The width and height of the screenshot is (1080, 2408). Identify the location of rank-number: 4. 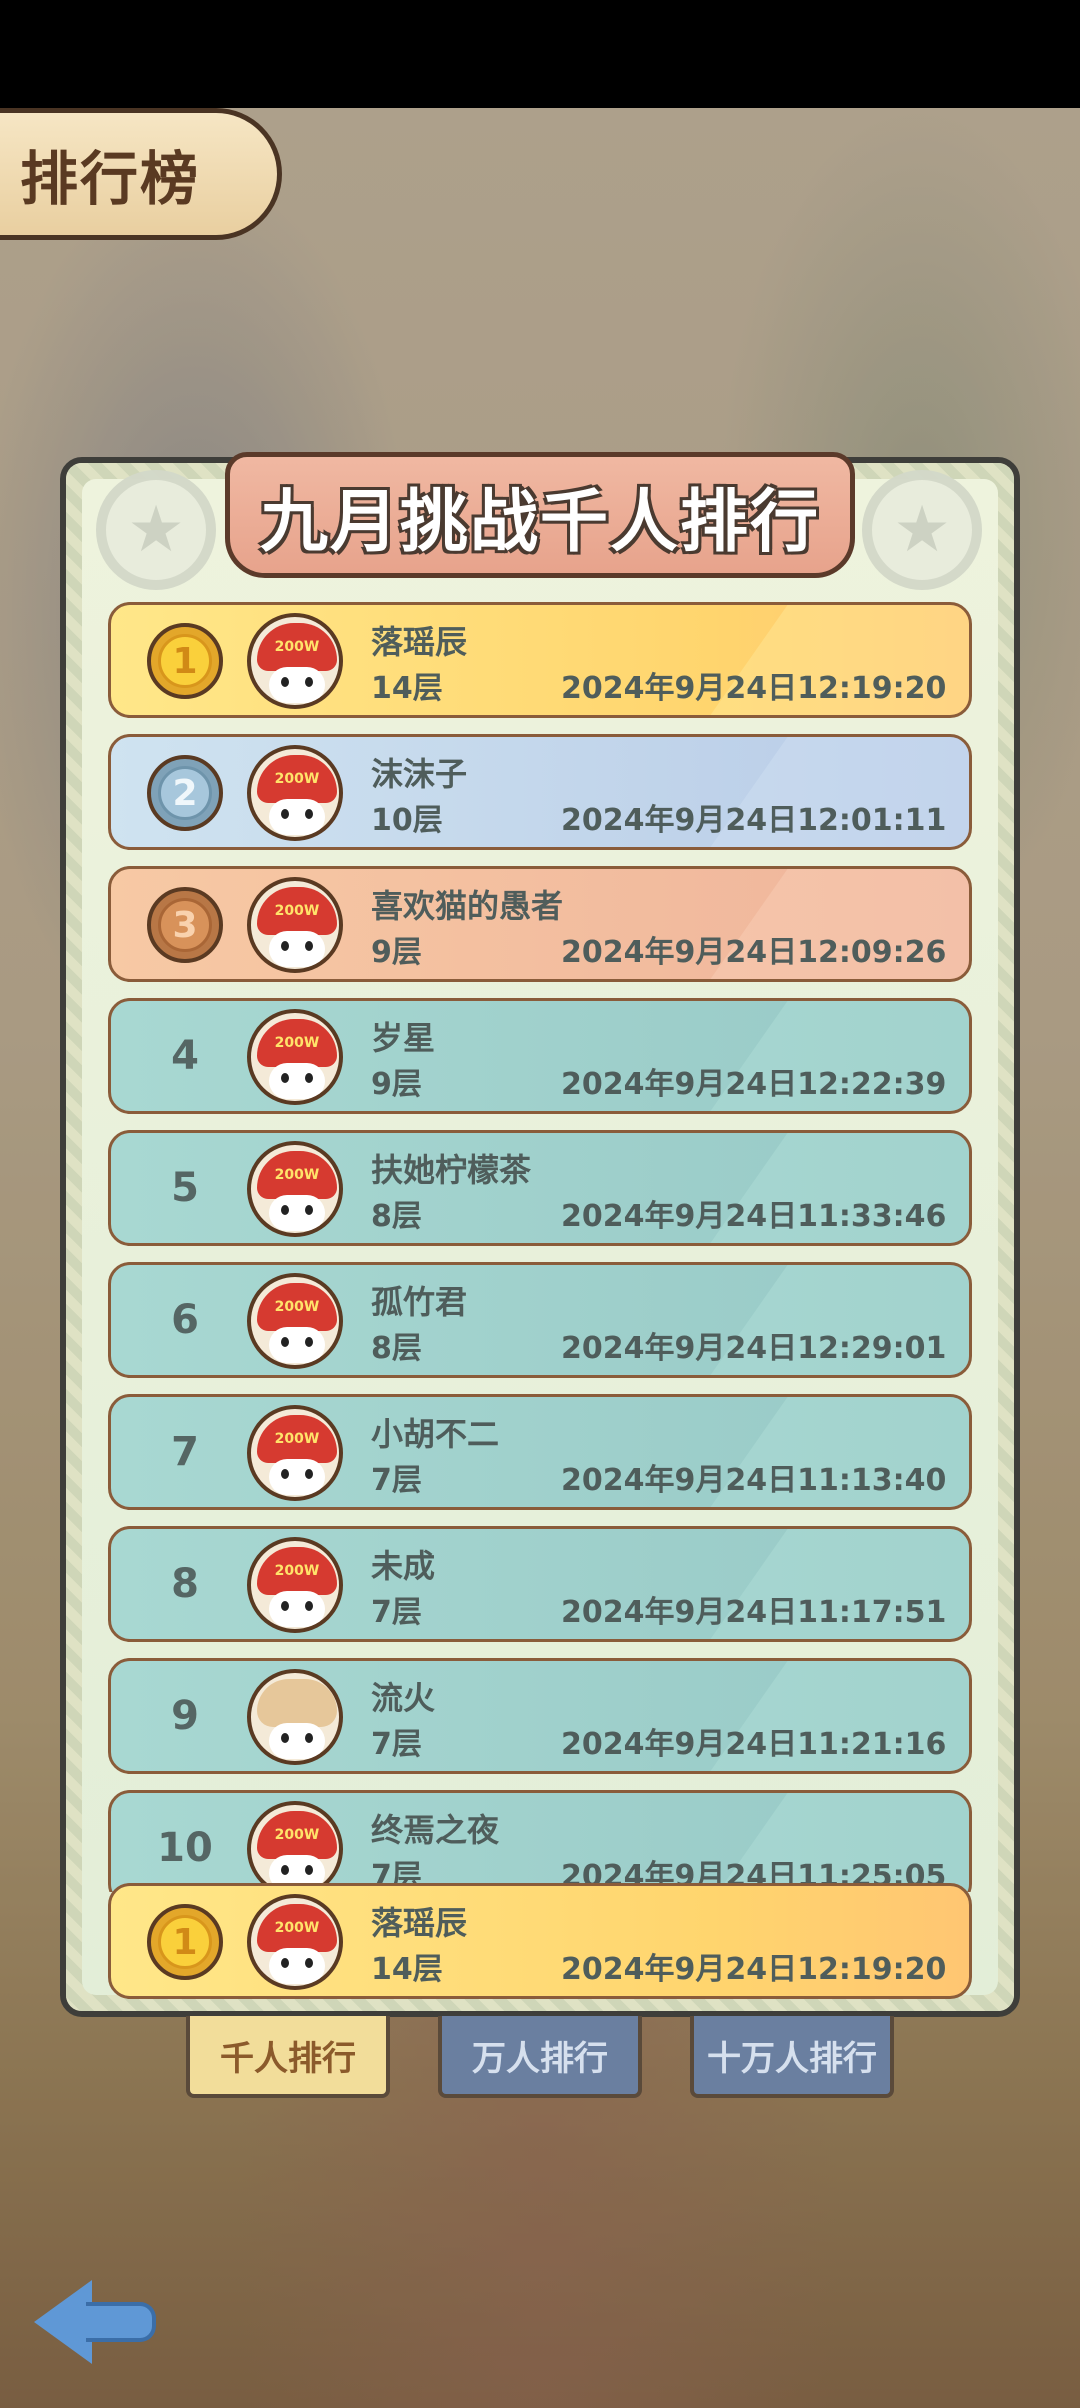
(185, 1056).